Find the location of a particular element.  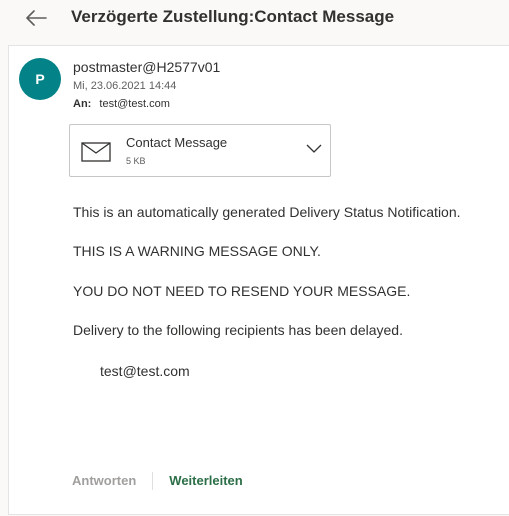

back-button is located at coordinates (36, 18).